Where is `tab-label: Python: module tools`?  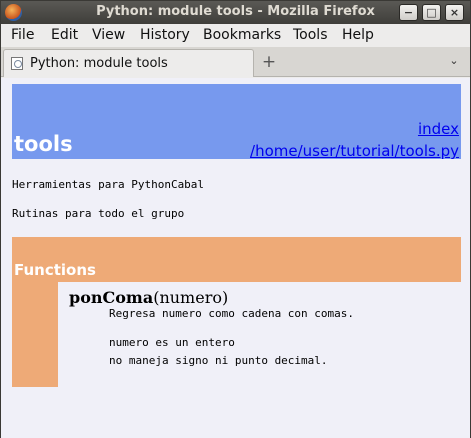
tab-label: Python: module tools is located at coordinates (99, 63).